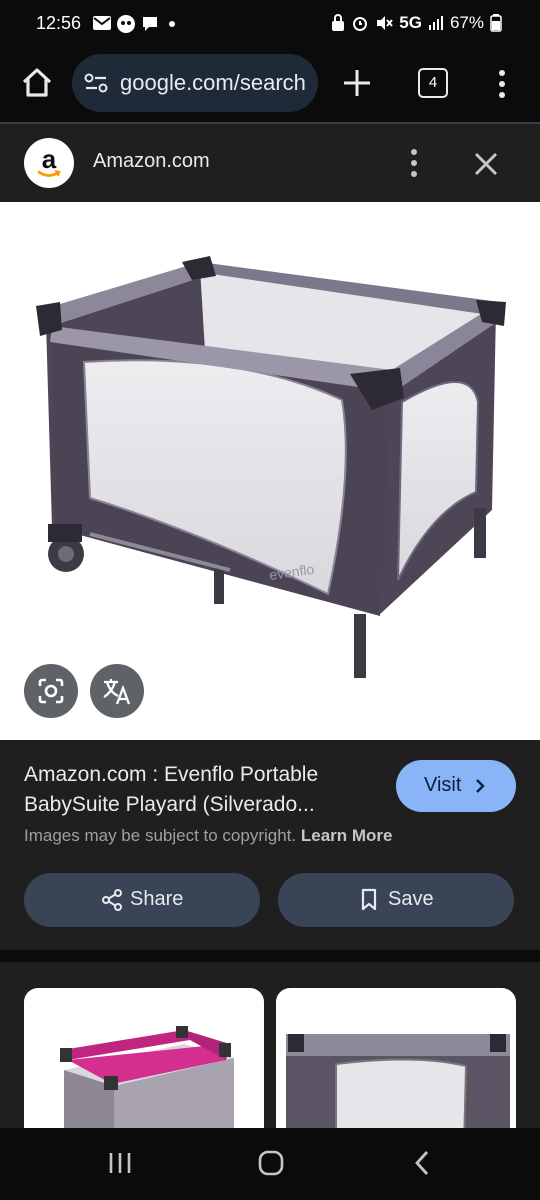 The image size is (540, 1200). I want to click on copyright-text: Images may be subject to copyright., so click(160, 835).